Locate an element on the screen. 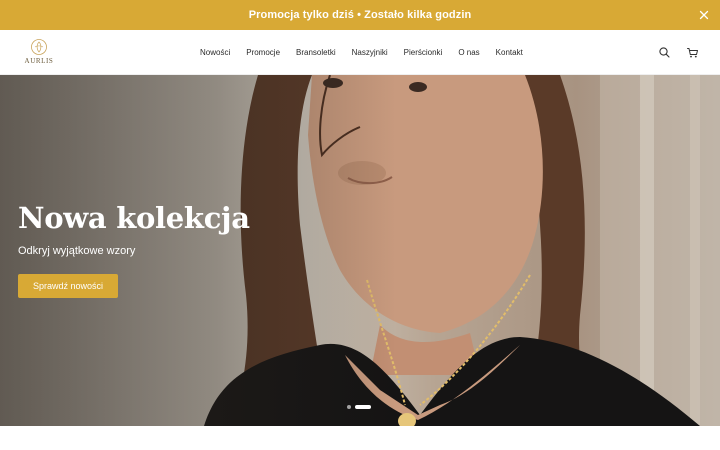  hero-subtitle: Odkryj wyjątkowe wzory is located at coordinates (77, 251).